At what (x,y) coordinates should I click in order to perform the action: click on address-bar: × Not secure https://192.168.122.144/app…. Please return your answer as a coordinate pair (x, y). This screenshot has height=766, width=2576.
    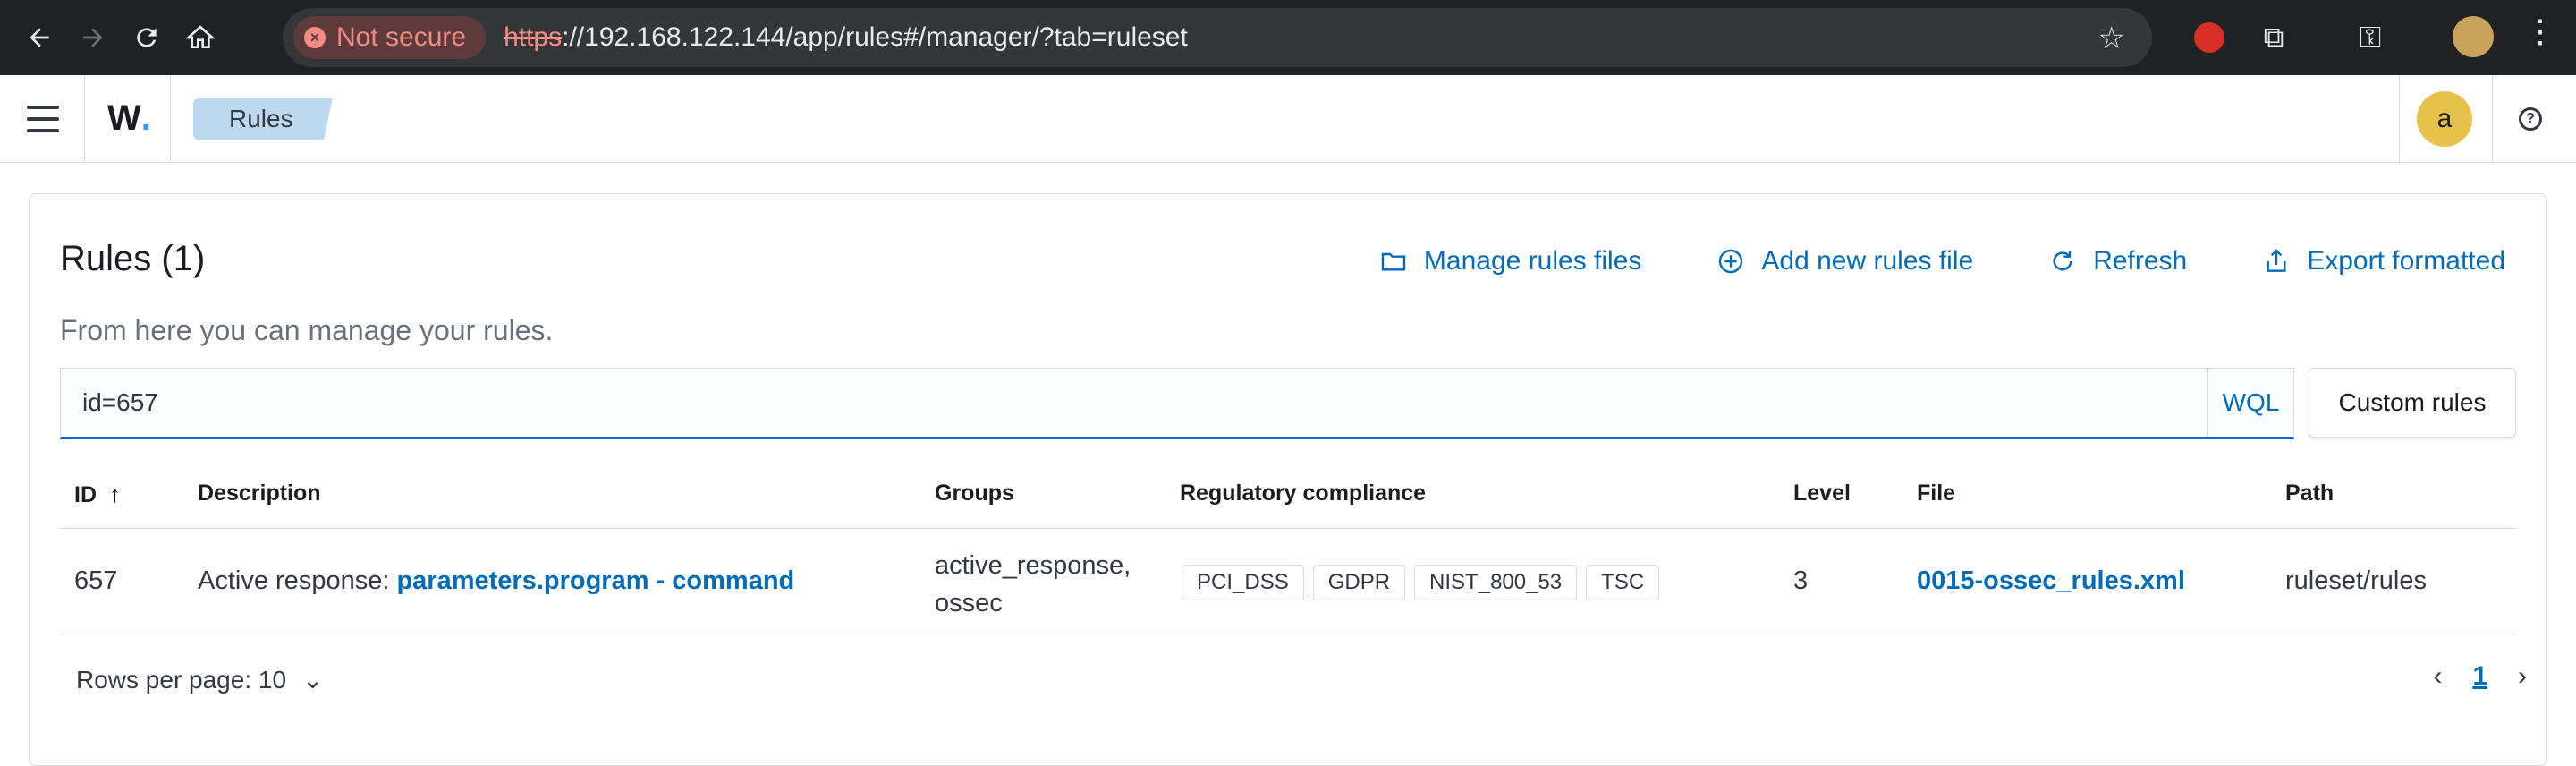
    Looking at the image, I should click on (1217, 37).